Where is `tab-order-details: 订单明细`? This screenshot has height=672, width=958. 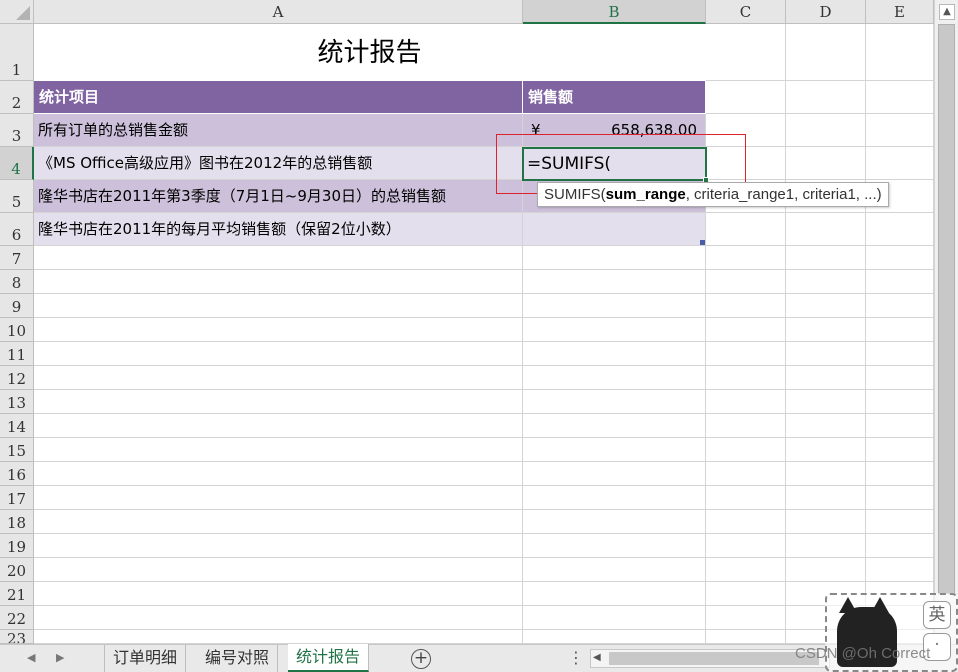 tab-order-details: 订单明细 is located at coordinates (145, 658).